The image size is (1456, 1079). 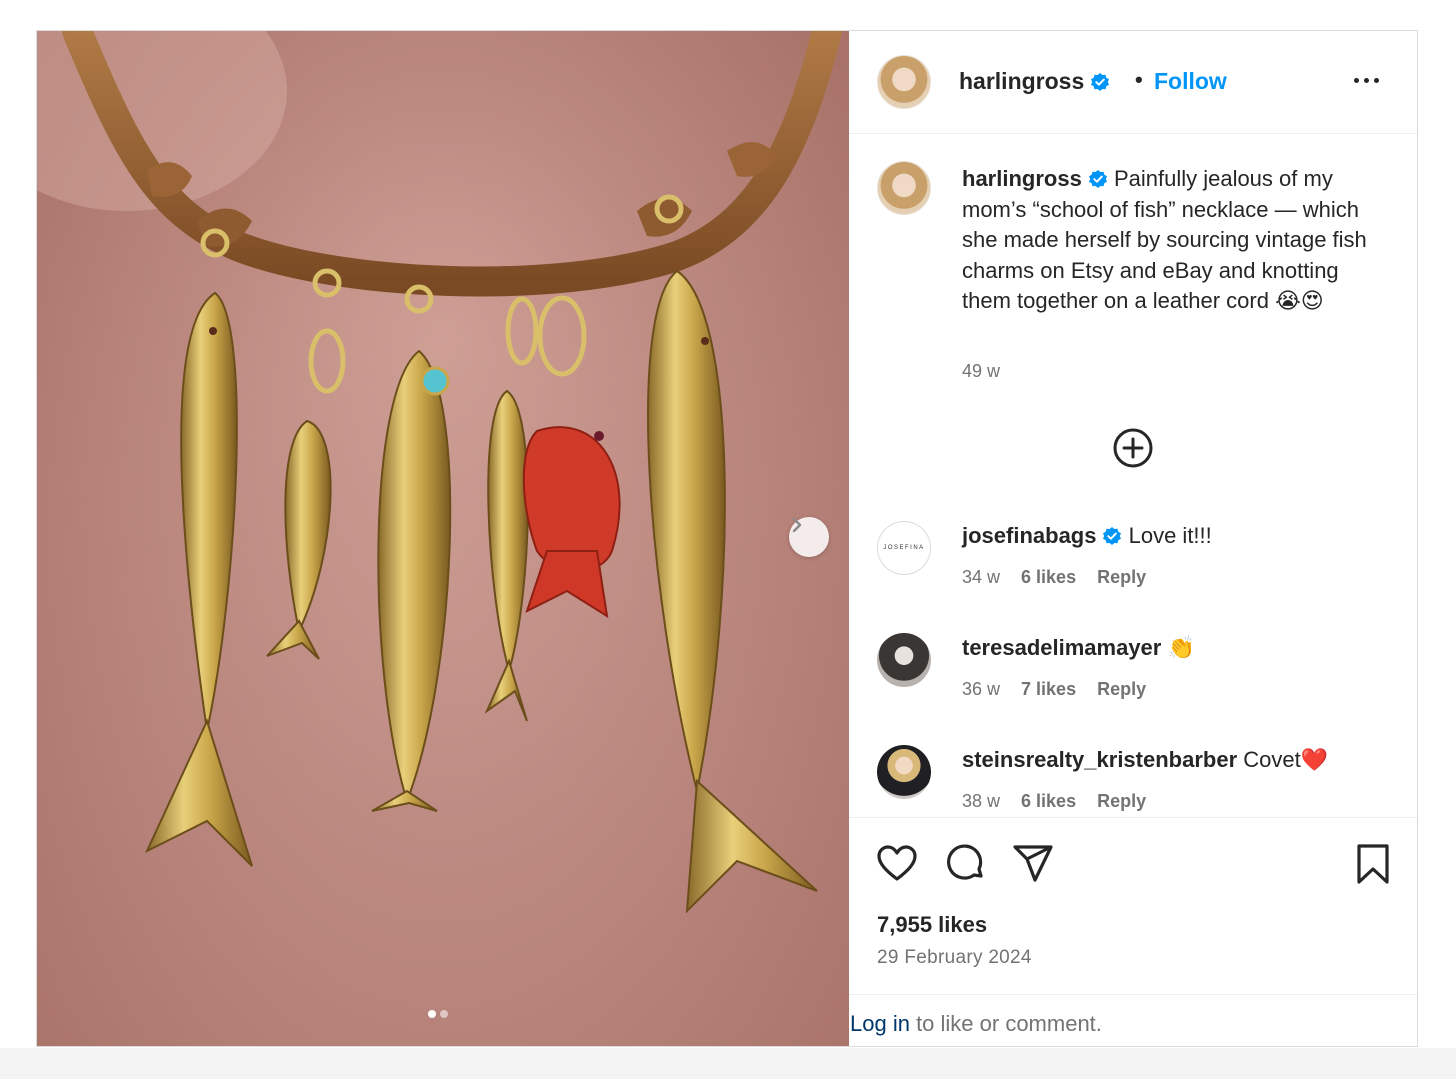 What do you see at coordinates (444, 1014) in the screenshot?
I see `carousel-dot` at bounding box center [444, 1014].